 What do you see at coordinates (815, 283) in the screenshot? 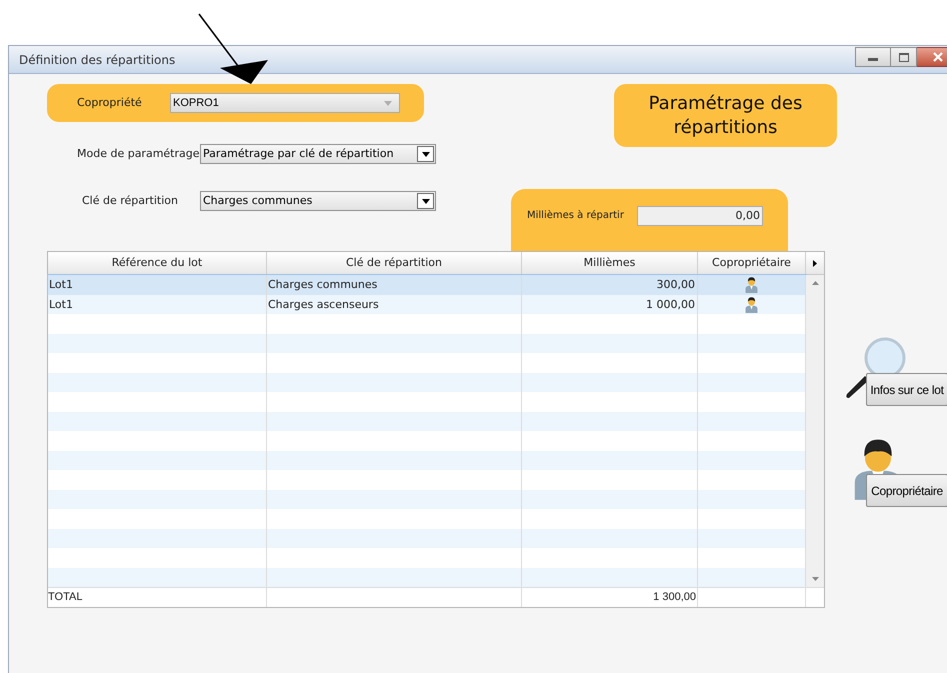
I see `scroll-up-icon` at bounding box center [815, 283].